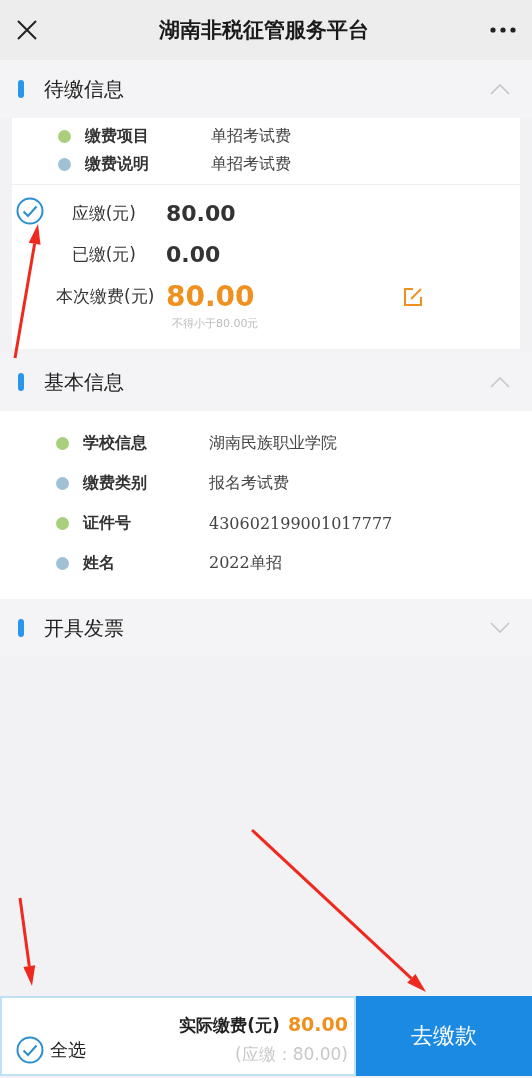 The width and height of the screenshot is (532, 1078). What do you see at coordinates (216, 323) in the screenshot?
I see `amount-hint: 不得小于80.00元` at bounding box center [216, 323].